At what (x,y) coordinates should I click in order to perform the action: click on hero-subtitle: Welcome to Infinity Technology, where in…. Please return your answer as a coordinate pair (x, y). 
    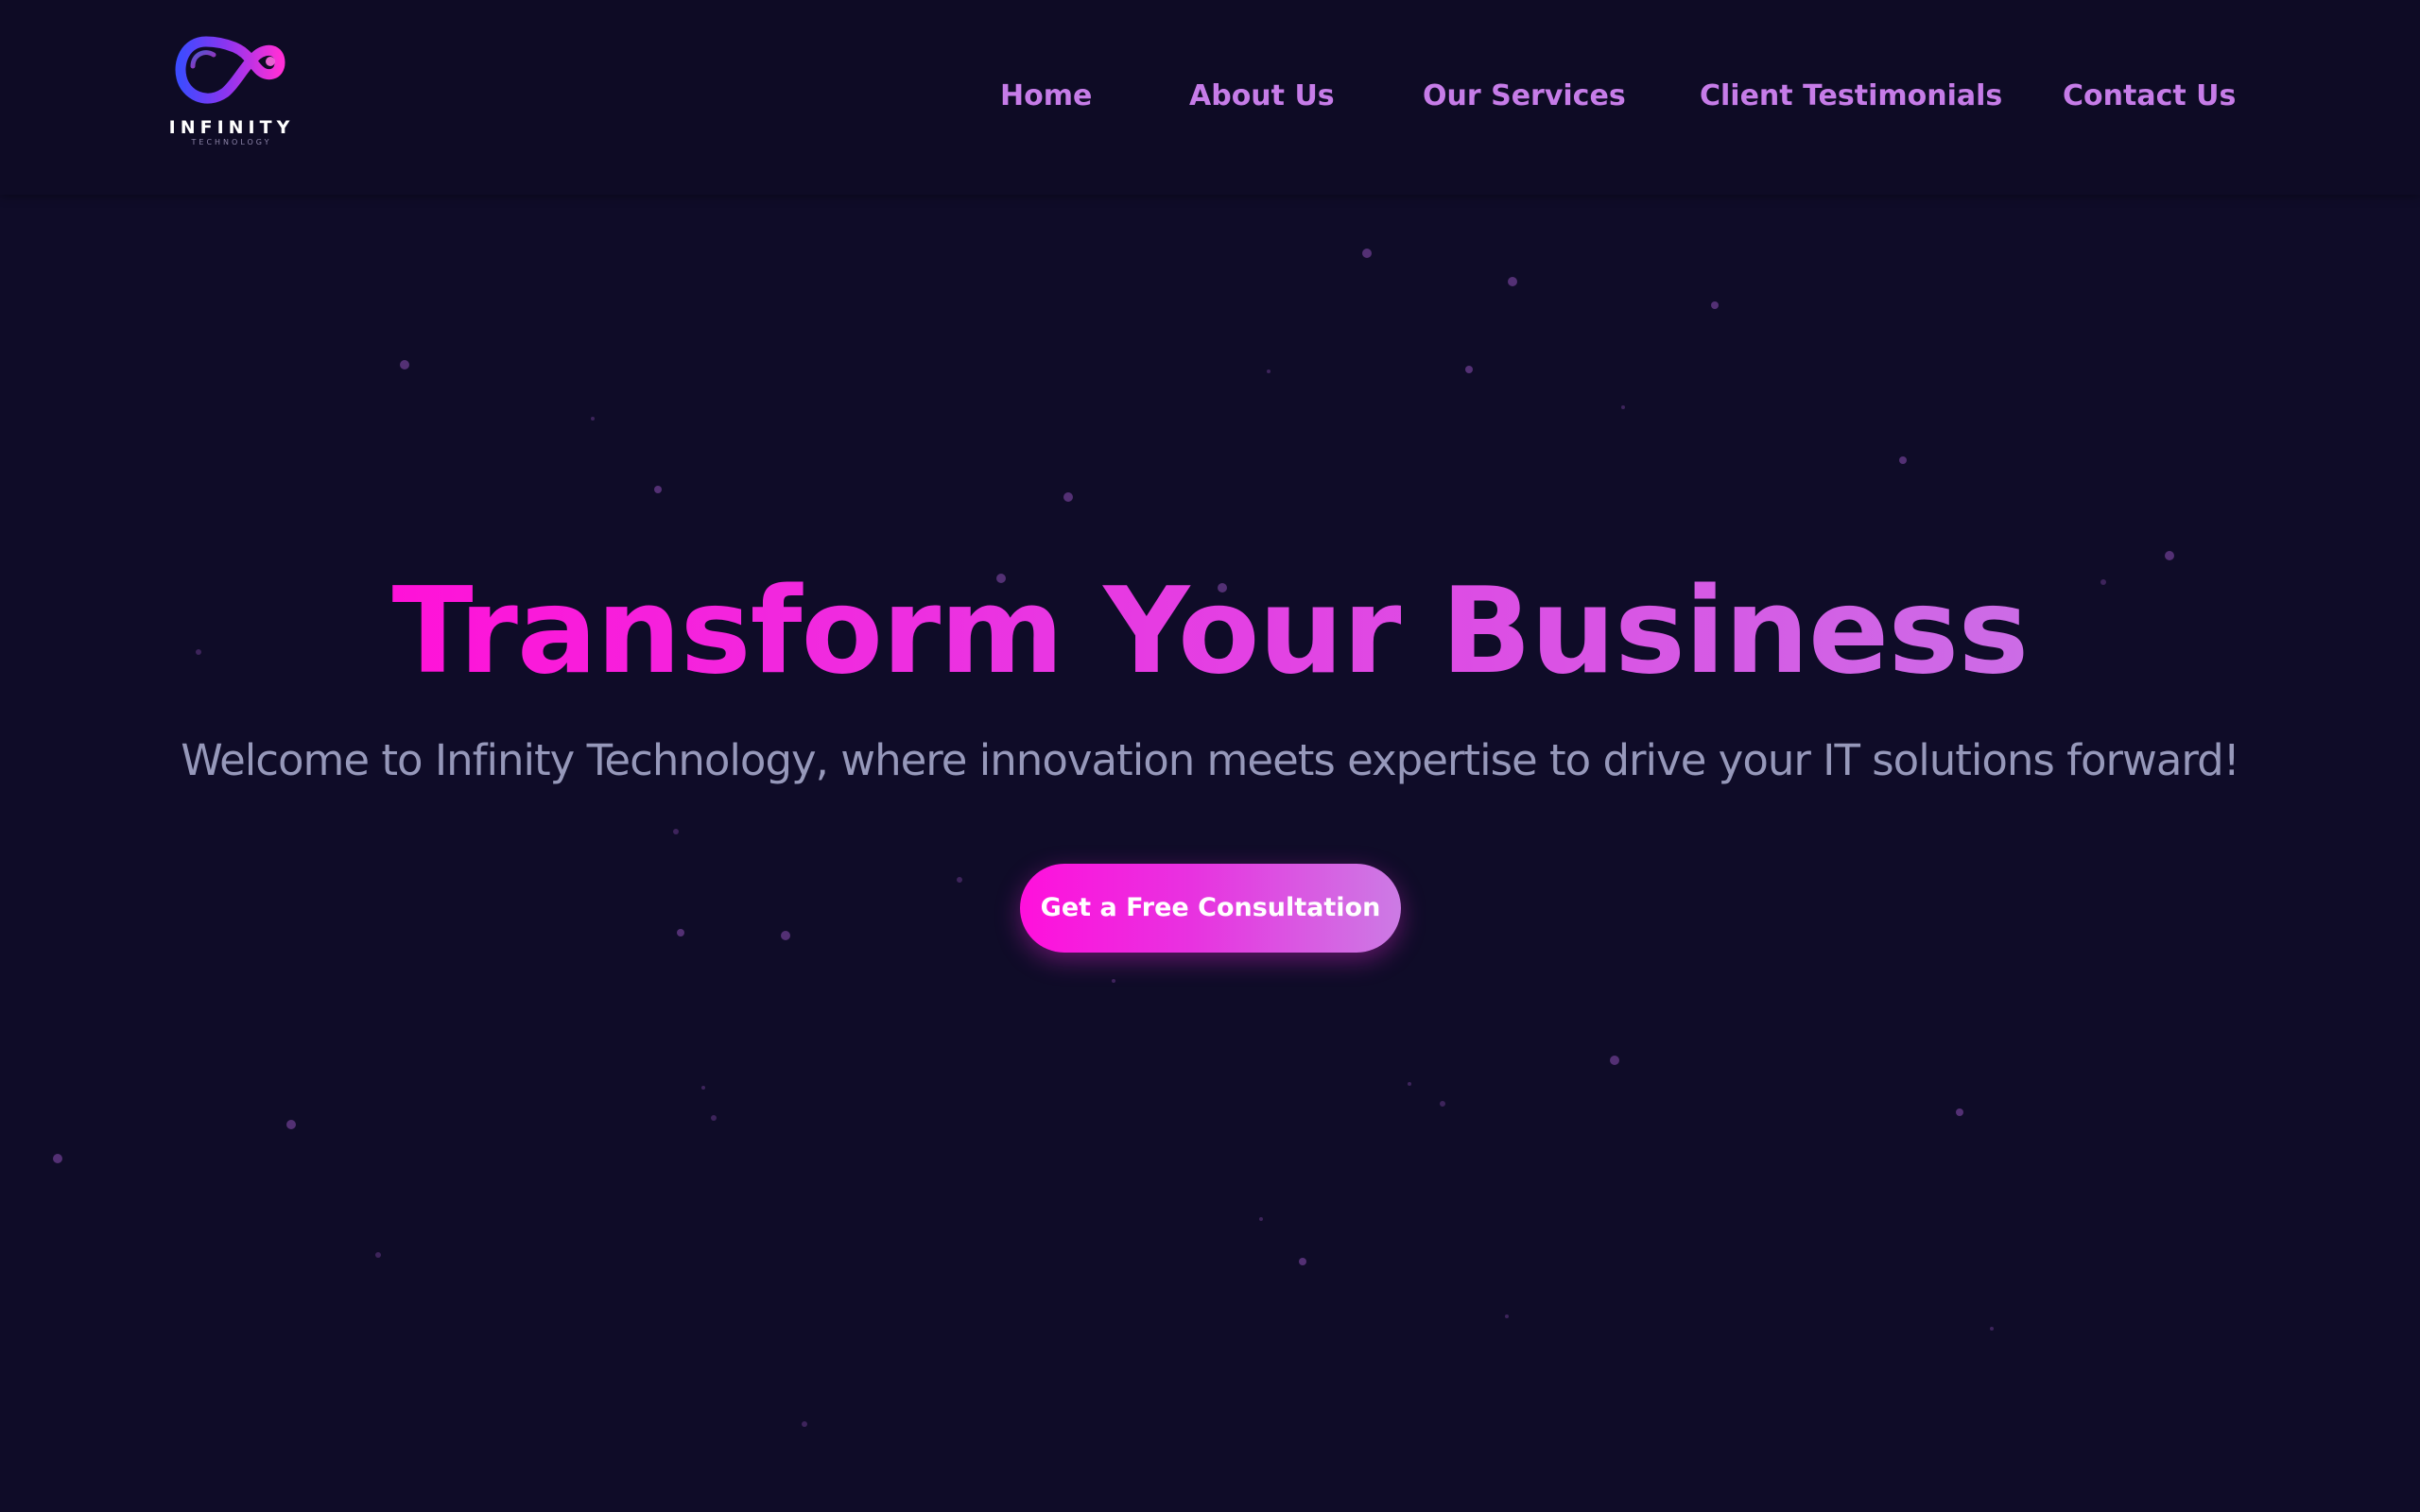
    Looking at the image, I should click on (1210, 760).